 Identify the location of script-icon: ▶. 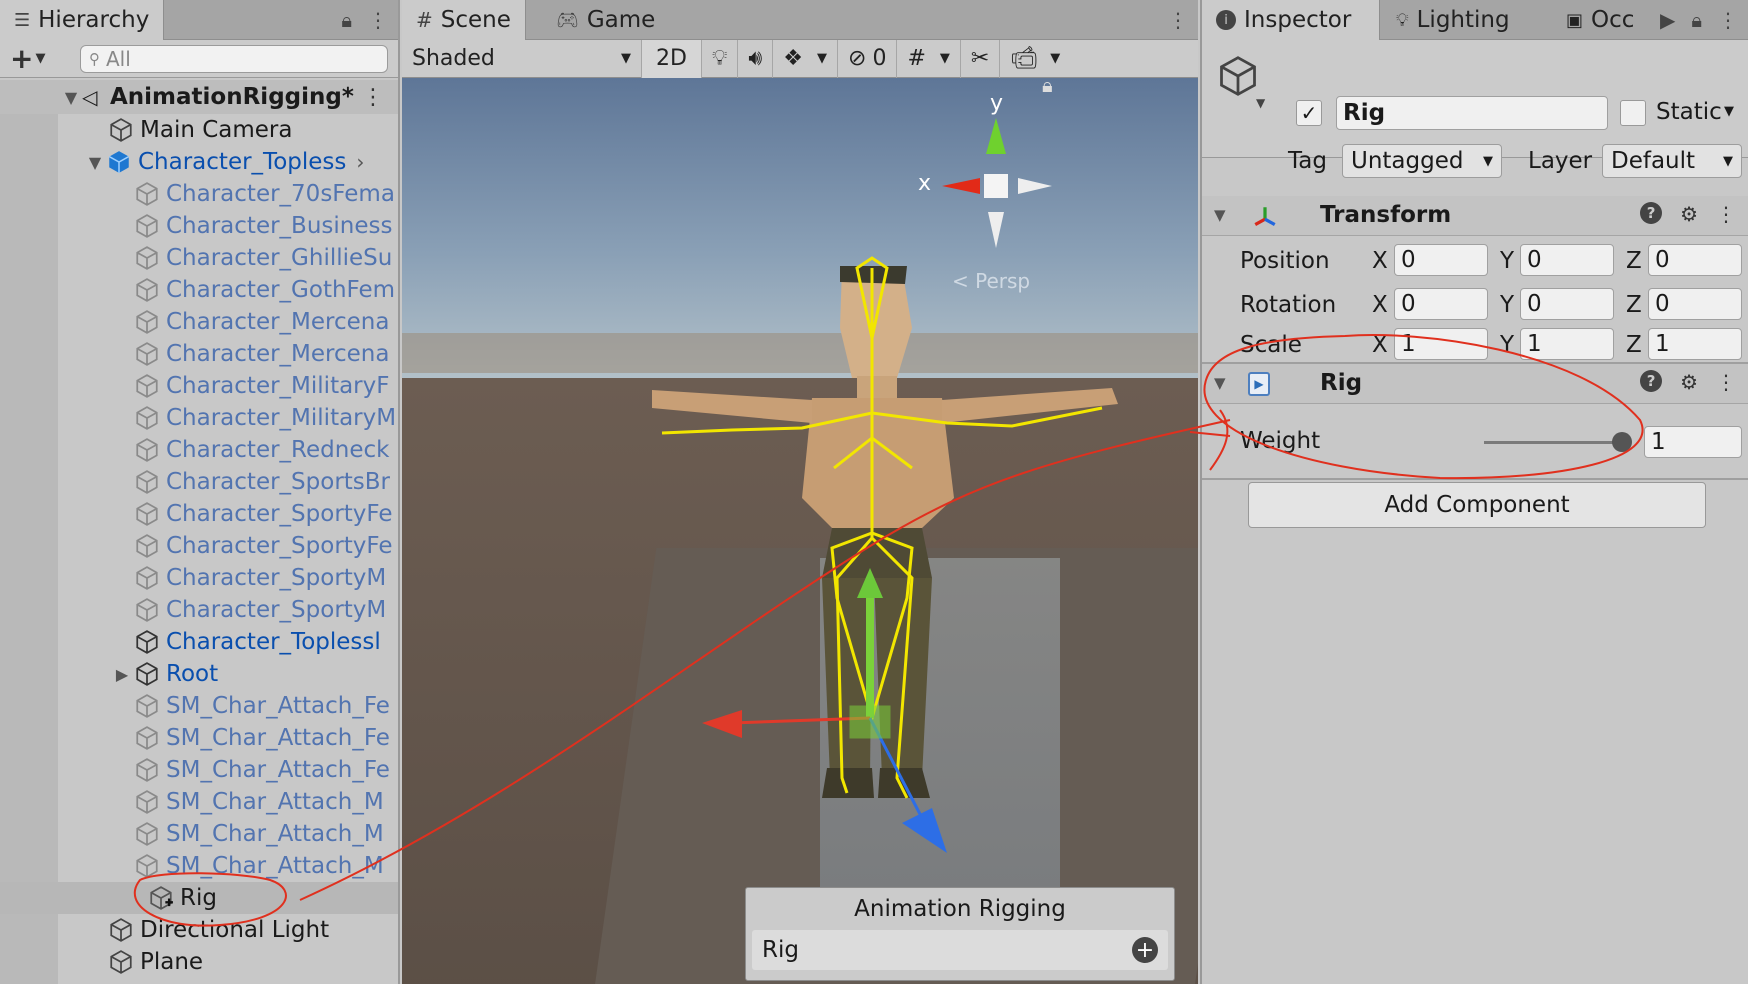
(1259, 384).